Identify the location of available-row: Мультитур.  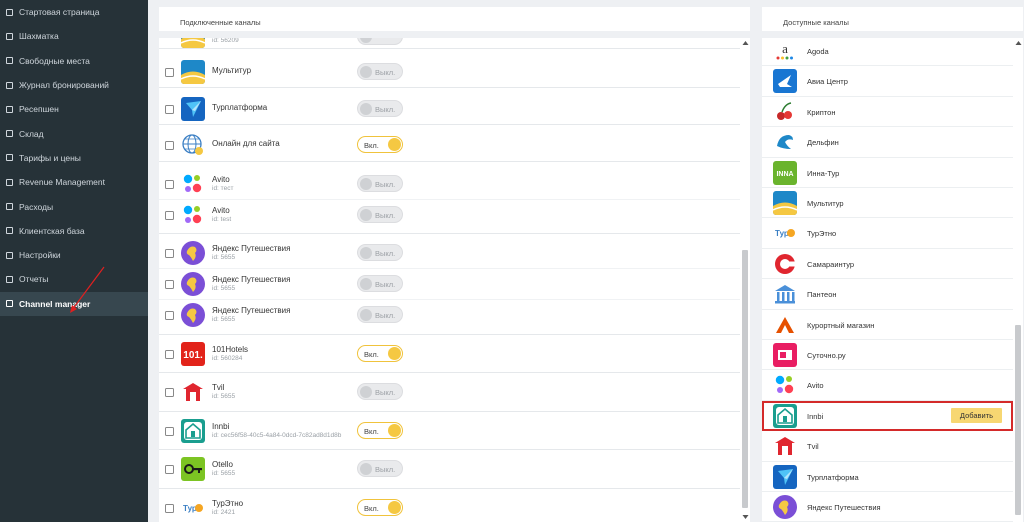
(887, 203).